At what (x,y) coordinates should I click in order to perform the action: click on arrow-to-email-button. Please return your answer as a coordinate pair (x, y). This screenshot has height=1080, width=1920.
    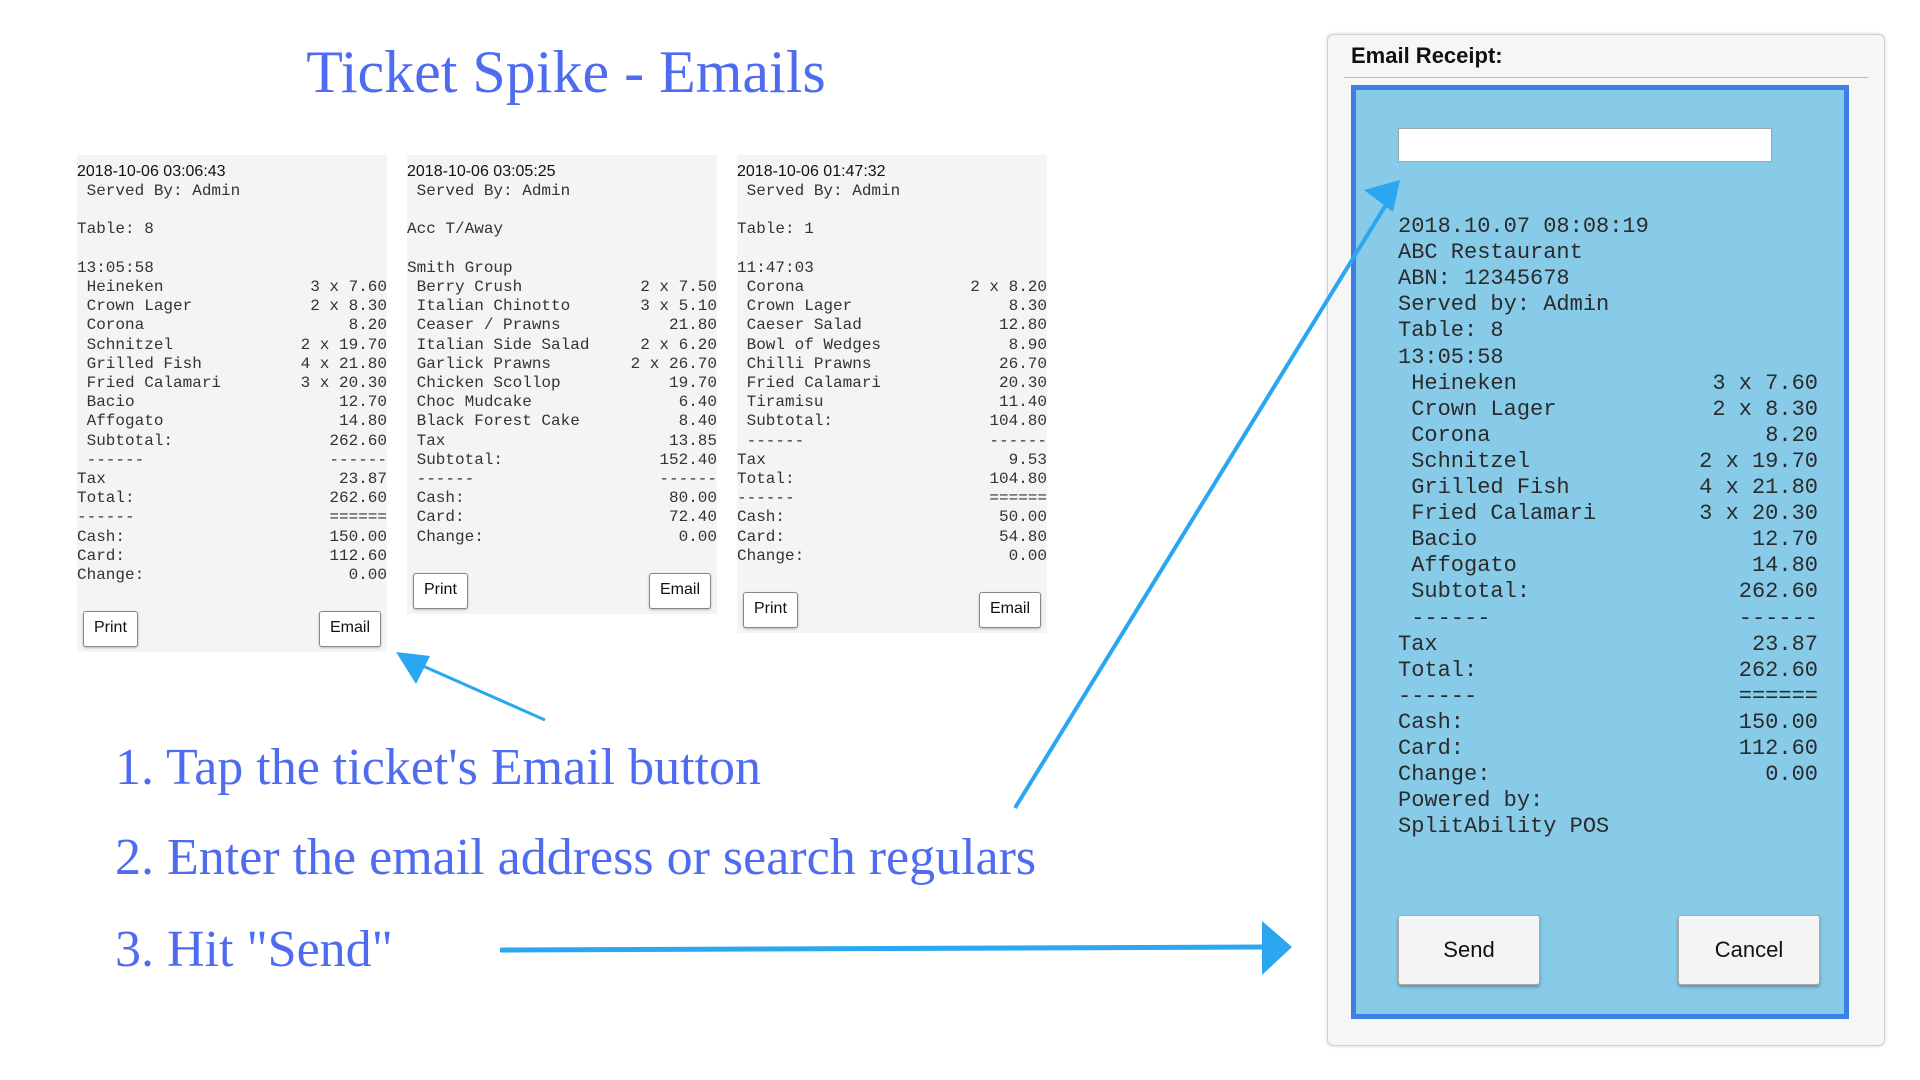
    Looking at the image, I should click on (471, 687).